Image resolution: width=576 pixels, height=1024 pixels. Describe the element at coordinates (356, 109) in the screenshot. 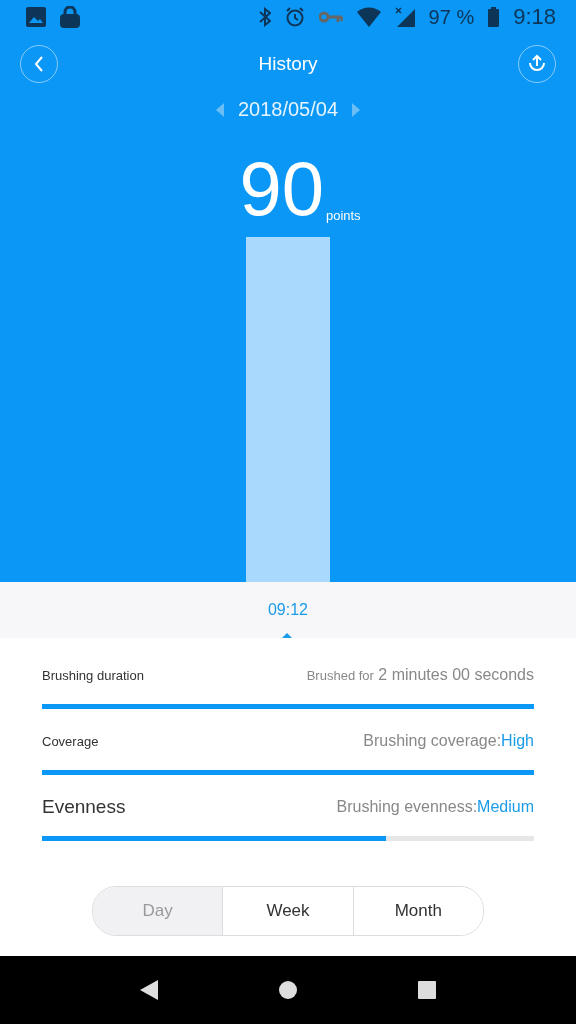

I see `next-day-icon` at that location.